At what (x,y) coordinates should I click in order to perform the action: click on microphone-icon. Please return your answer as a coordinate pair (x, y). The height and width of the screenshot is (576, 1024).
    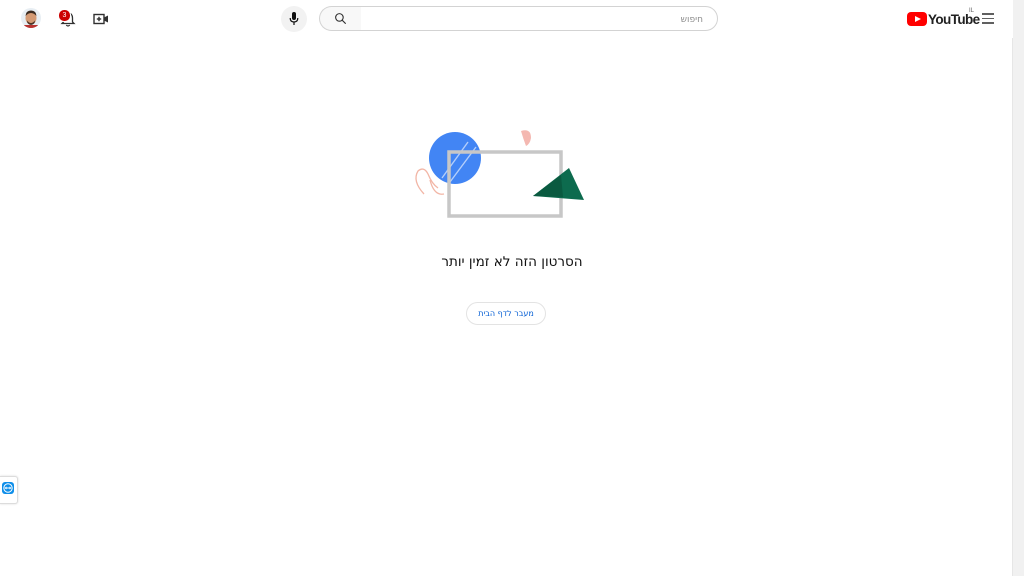
    Looking at the image, I should click on (294, 18).